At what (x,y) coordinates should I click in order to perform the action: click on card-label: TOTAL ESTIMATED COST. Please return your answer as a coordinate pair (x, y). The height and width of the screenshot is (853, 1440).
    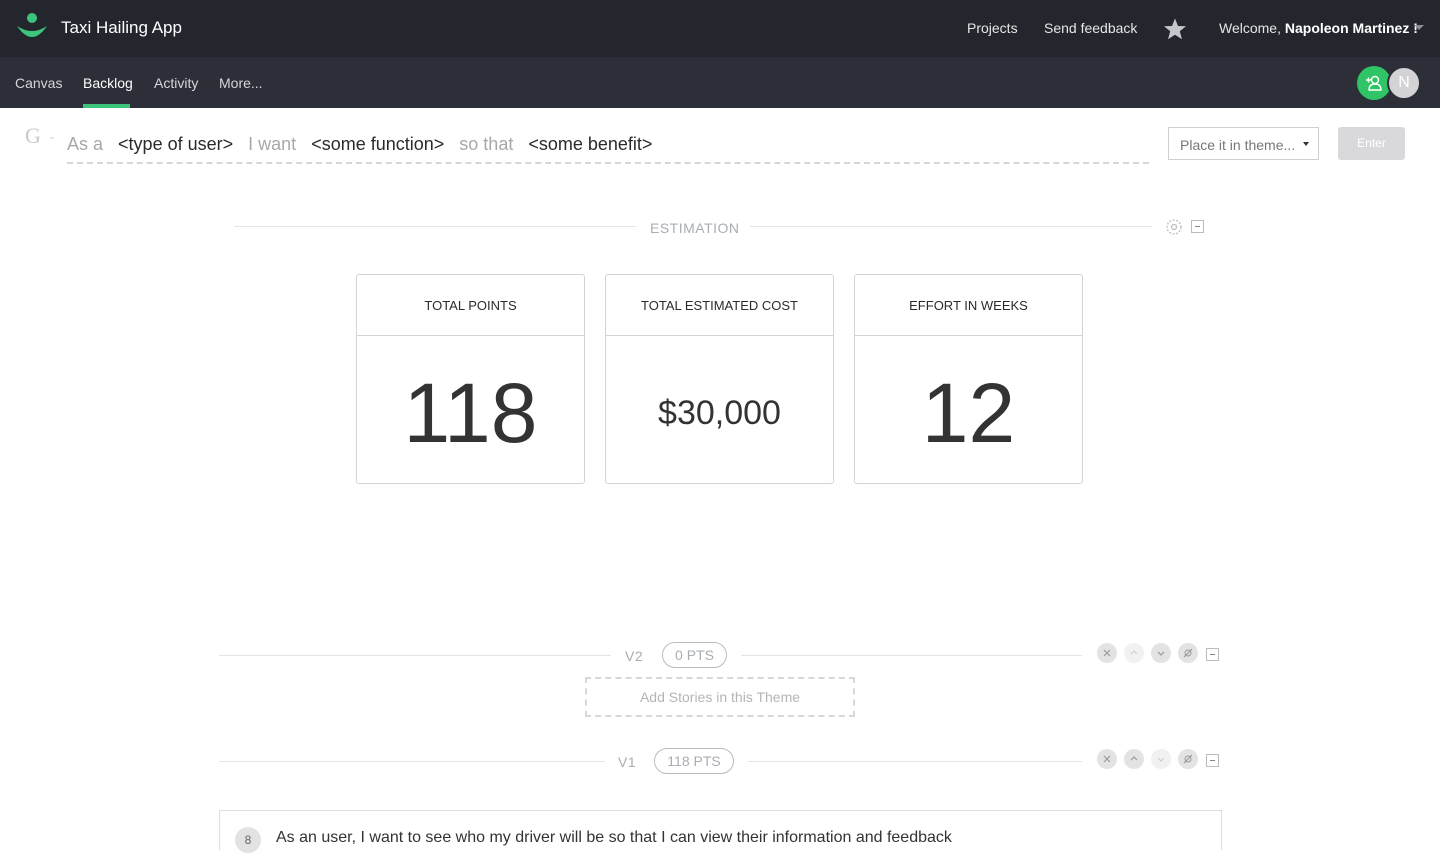
    Looking at the image, I should click on (719, 305).